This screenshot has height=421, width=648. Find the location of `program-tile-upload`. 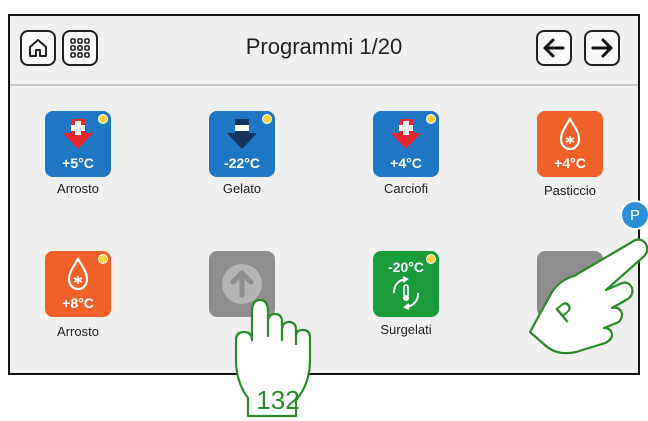

program-tile-upload is located at coordinates (242, 284).